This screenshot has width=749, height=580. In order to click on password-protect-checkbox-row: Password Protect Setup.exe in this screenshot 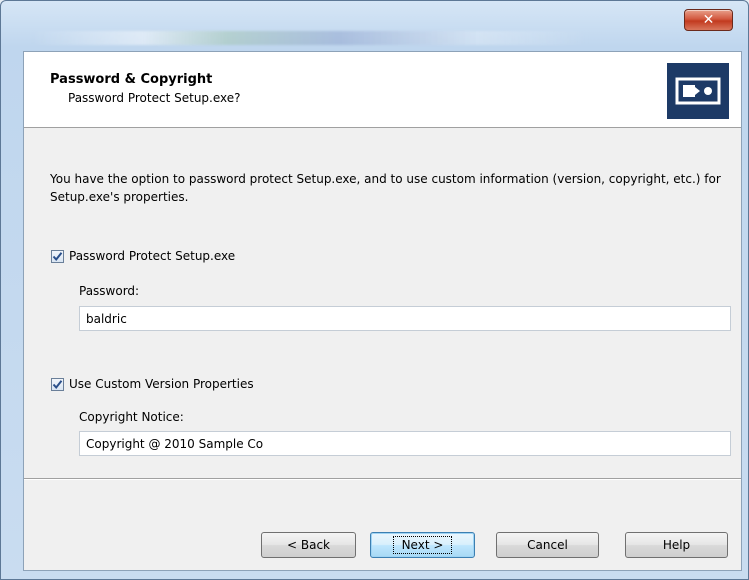, I will do `click(143, 256)`.